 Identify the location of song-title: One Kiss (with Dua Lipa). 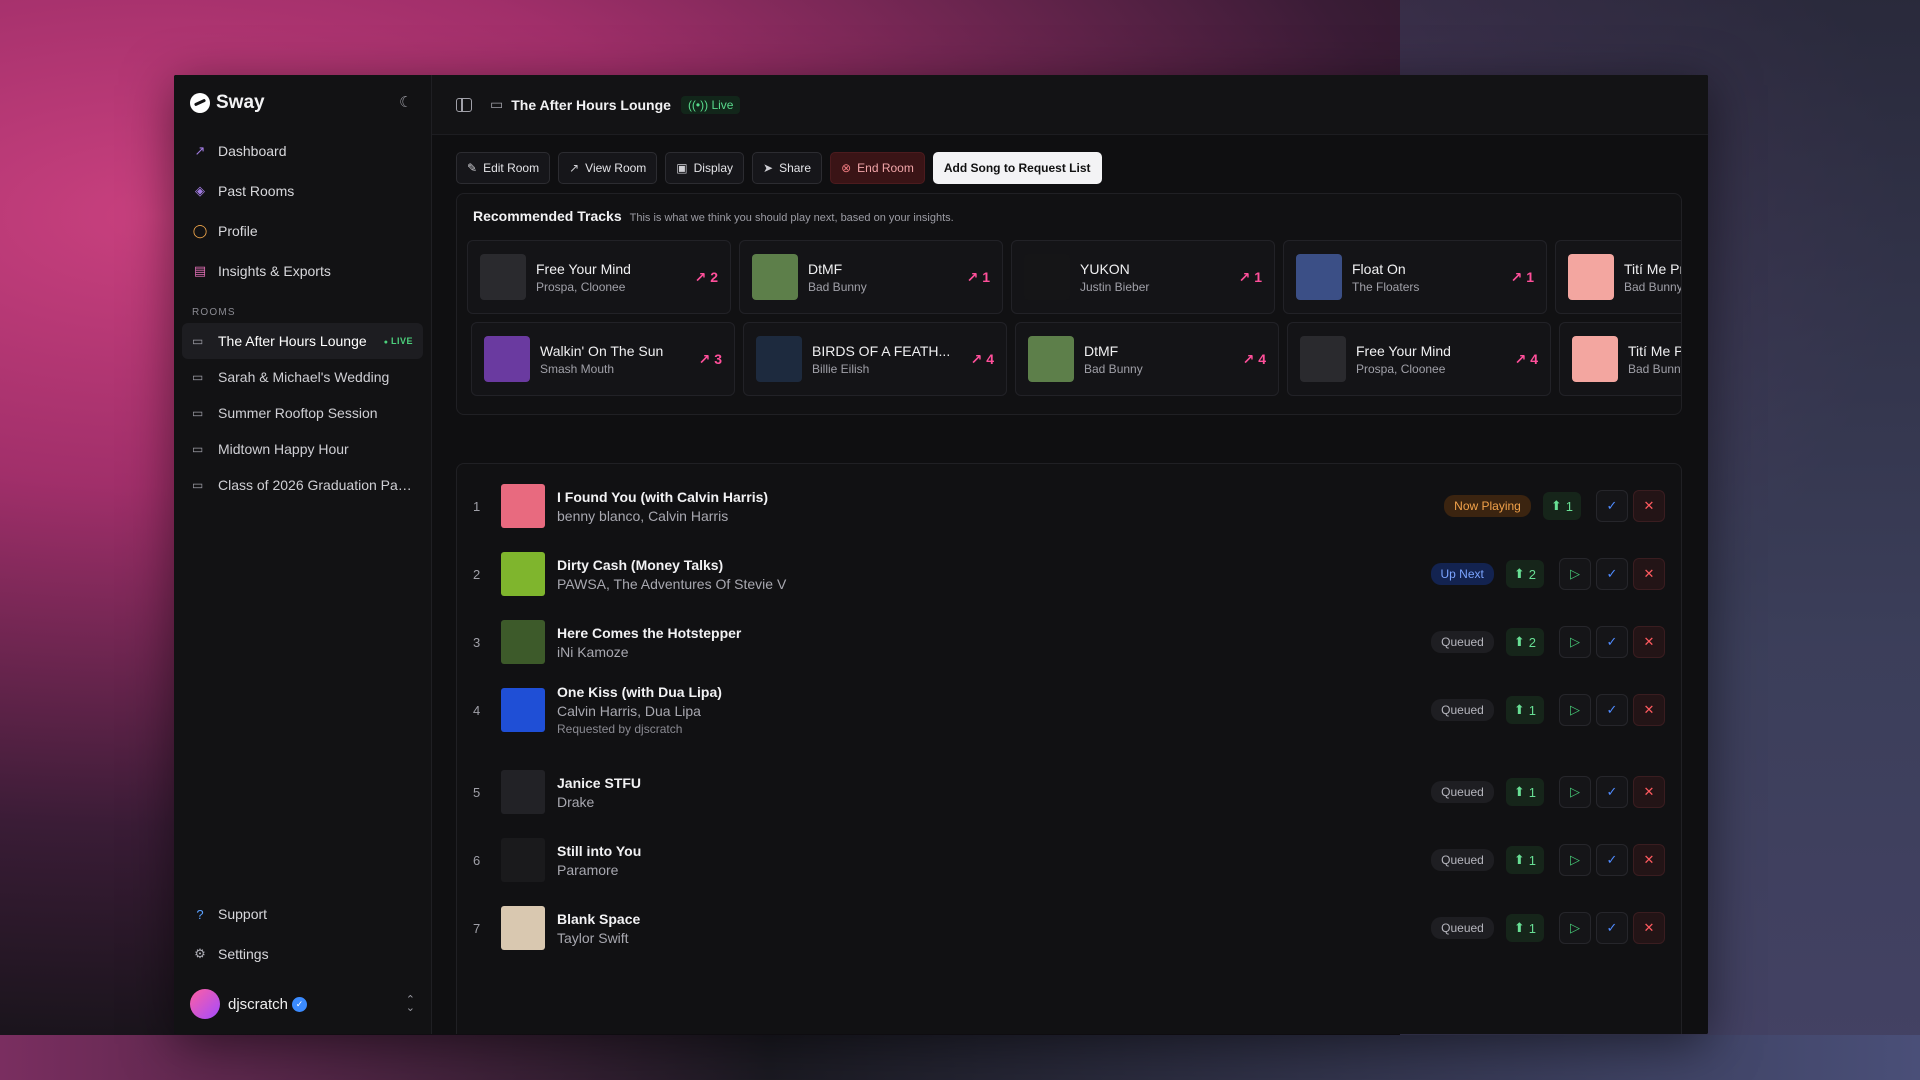
(639, 692).